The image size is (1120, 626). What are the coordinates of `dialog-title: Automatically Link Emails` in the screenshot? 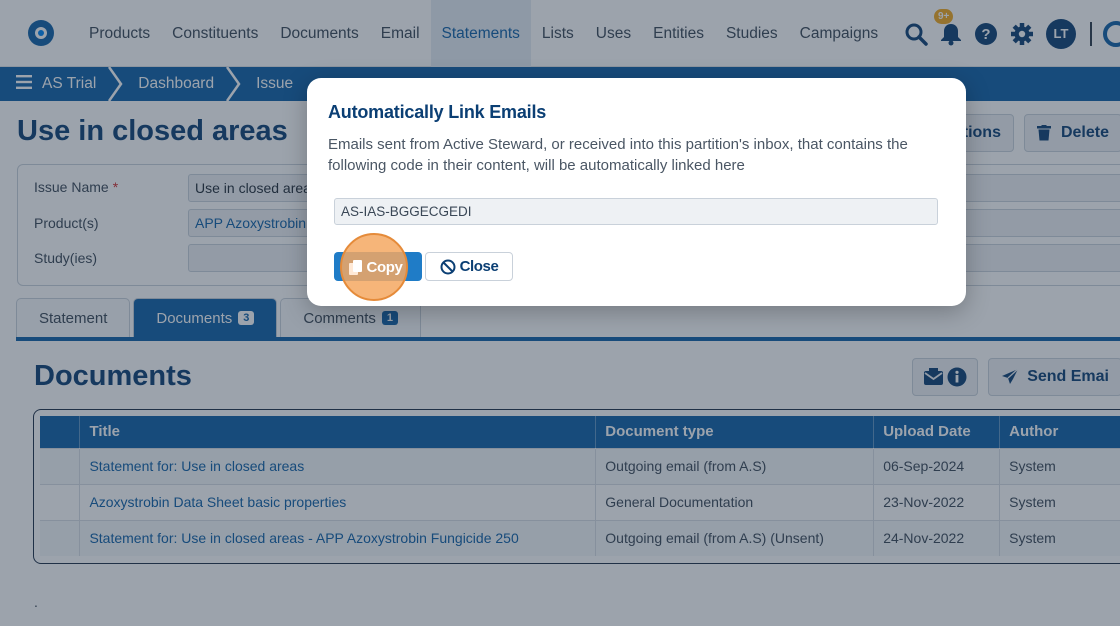 It's located at (437, 112).